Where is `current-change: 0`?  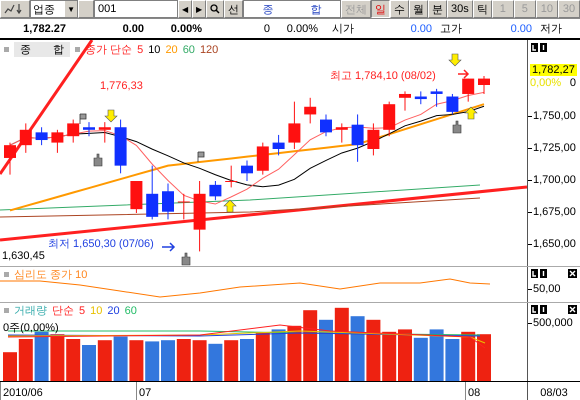 current-change: 0 is located at coordinates (573, 83).